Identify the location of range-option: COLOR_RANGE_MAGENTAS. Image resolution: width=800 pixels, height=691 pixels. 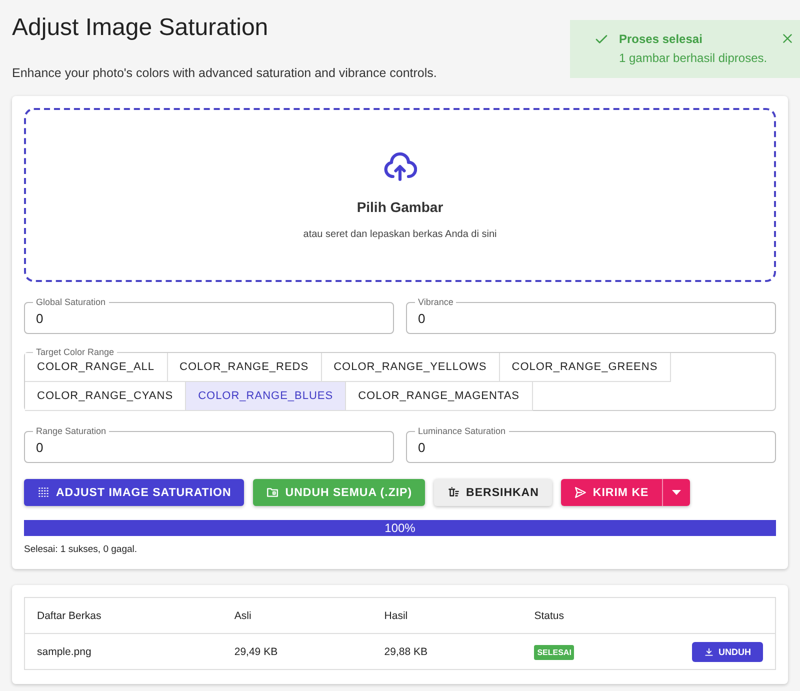
(439, 396).